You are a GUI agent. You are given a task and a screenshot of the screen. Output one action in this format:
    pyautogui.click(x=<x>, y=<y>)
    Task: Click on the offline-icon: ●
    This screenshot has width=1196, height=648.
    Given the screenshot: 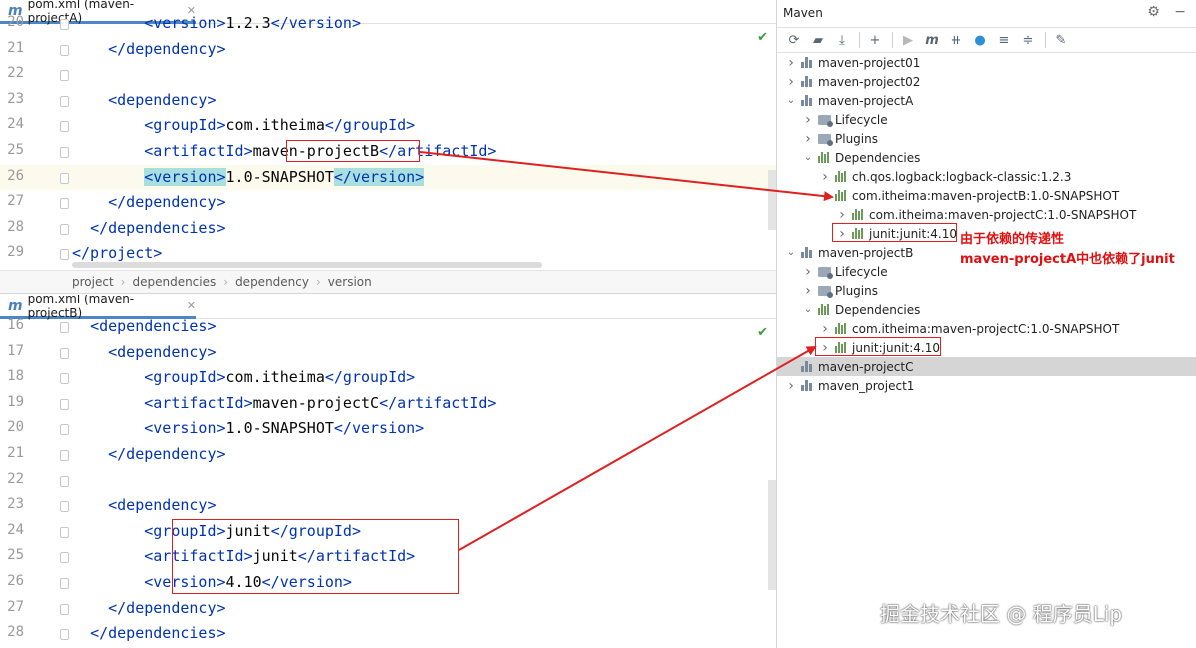 What is the action you would take?
    pyautogui.click(x=980, y=40)
    